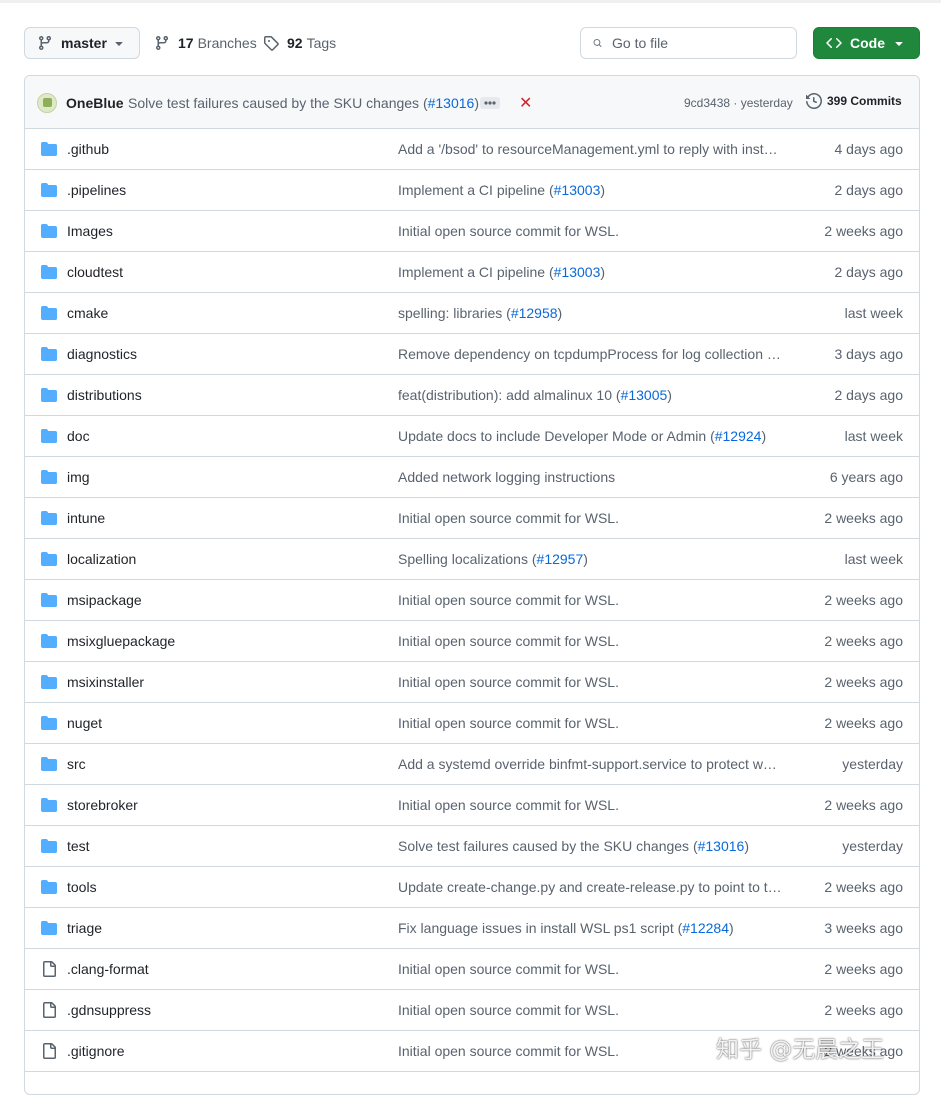 The width and height of the screenshot is (941, 1095). I want to click on file-name-link: .gdnsuppress, so click(109, 1010).